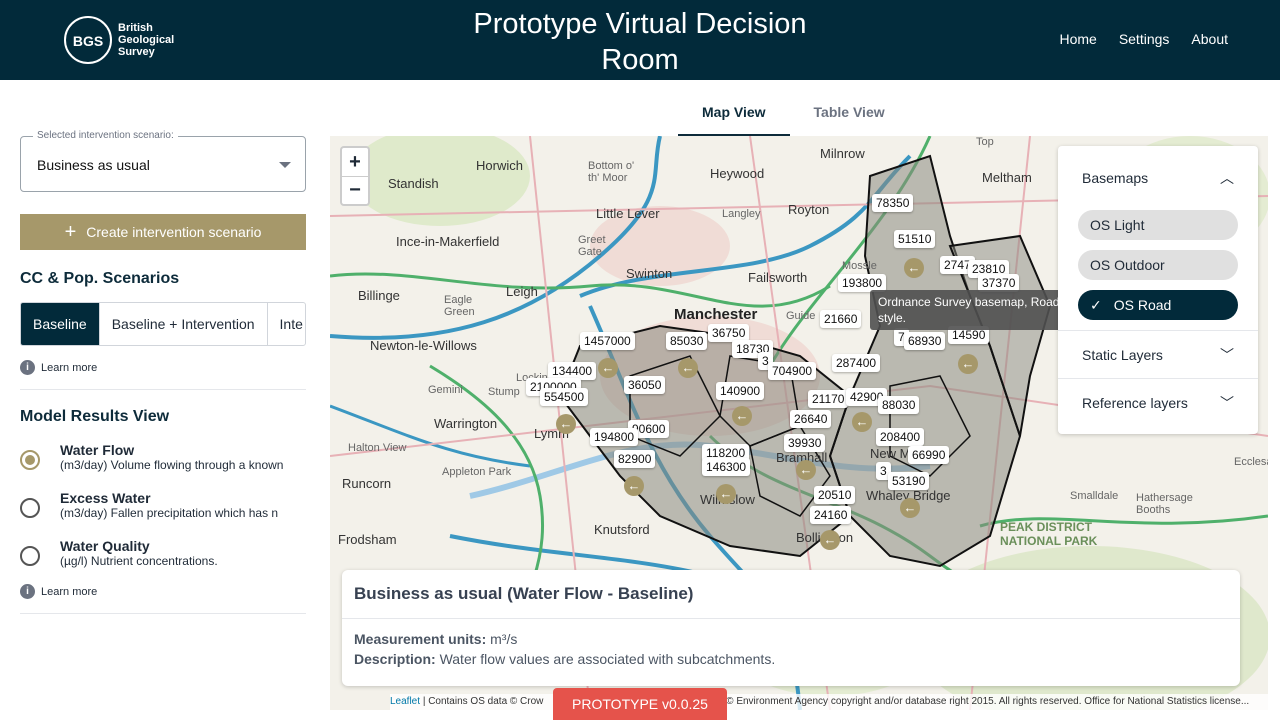 This screenshot has width=1280, height=720. What do you see at coordinates (841, 319) in the screenshot?
I see `flow-label: 21660` at bounding box center [841, 319].